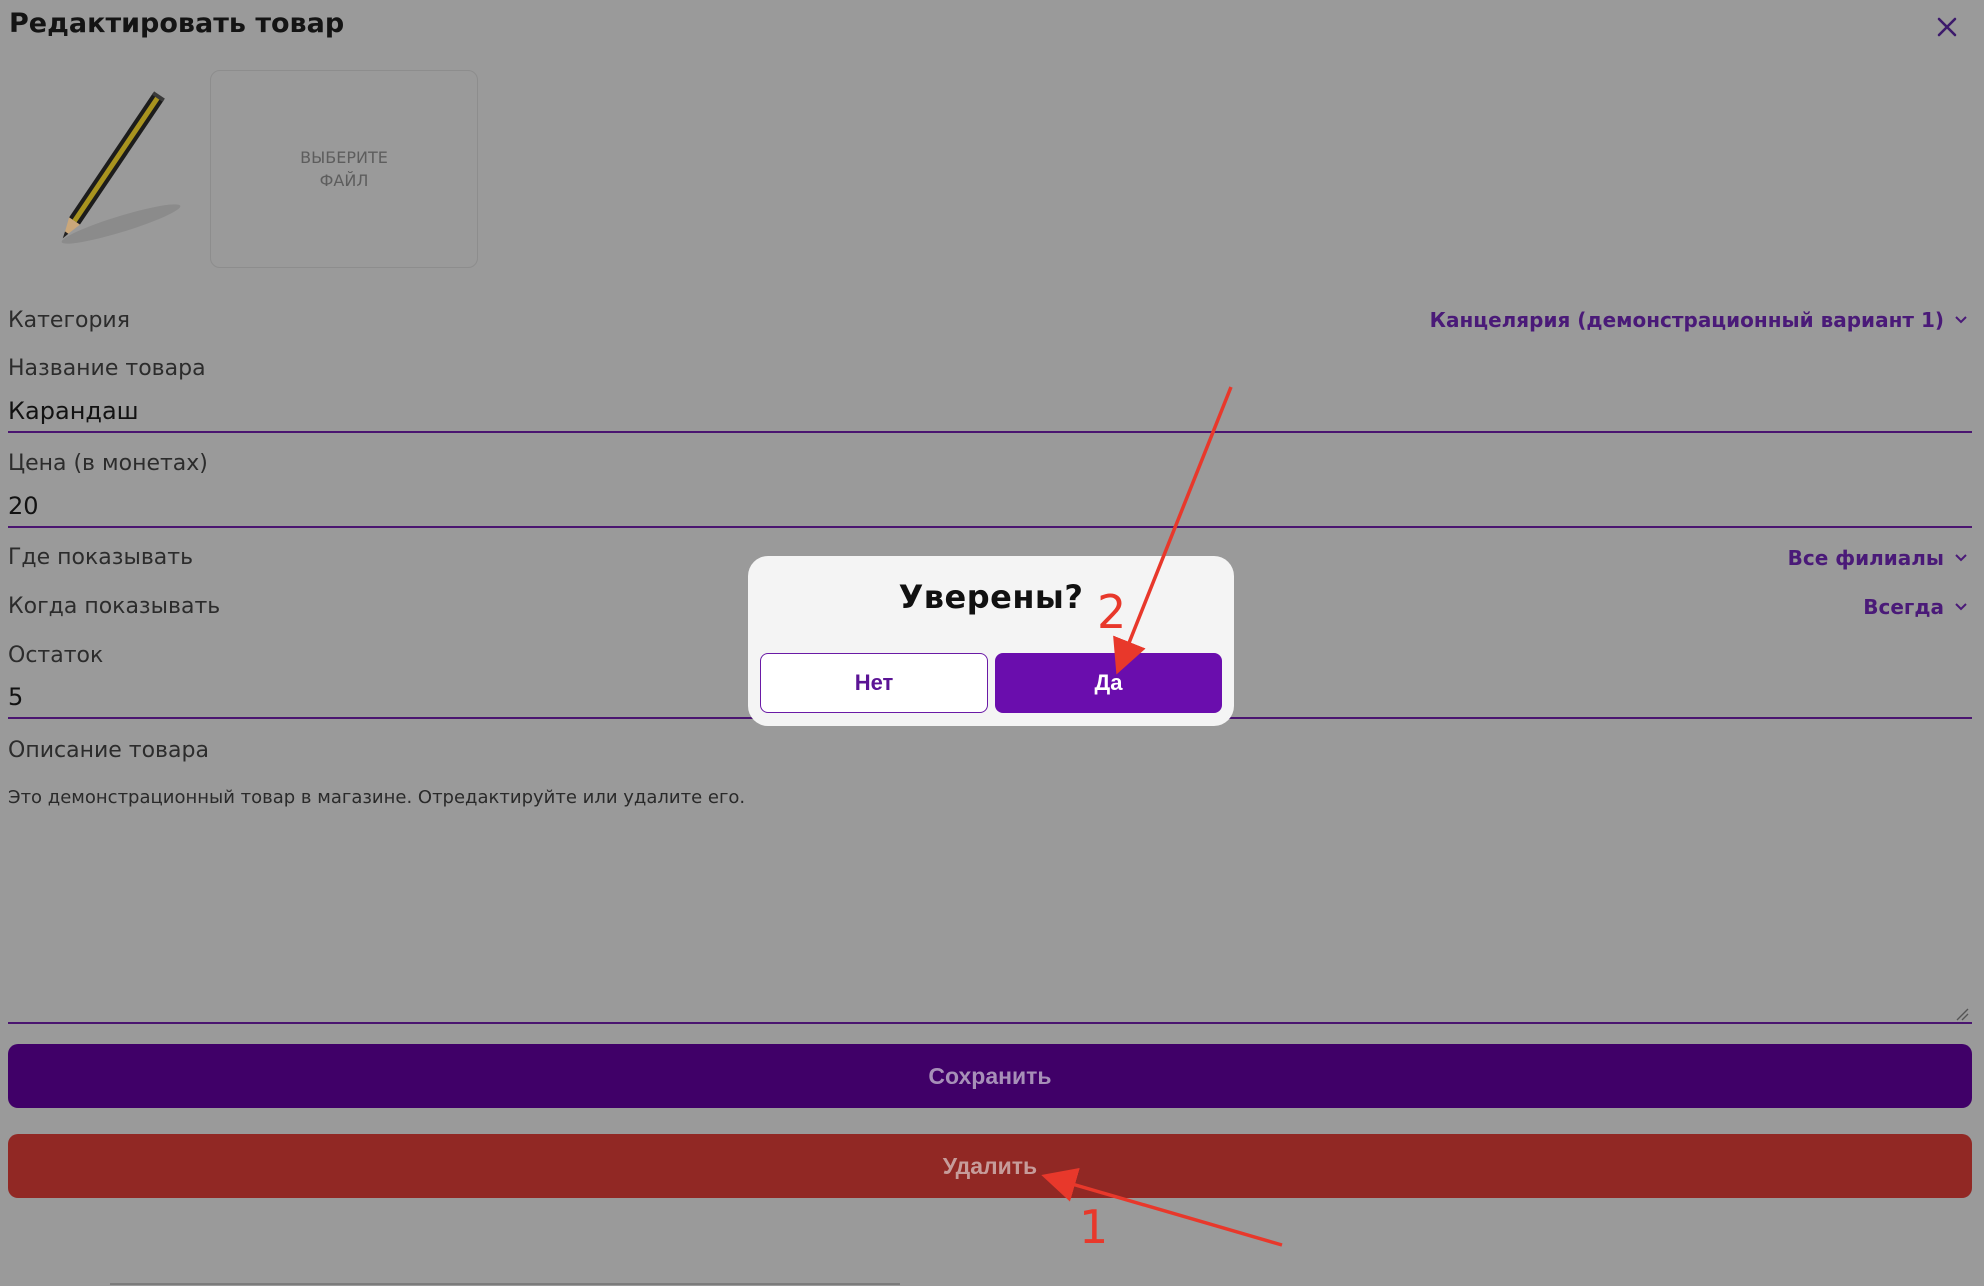 The width and height of the screenshot is (1984, 1286). I want to click on annotation-number-2: 2, so click(1112, 612).